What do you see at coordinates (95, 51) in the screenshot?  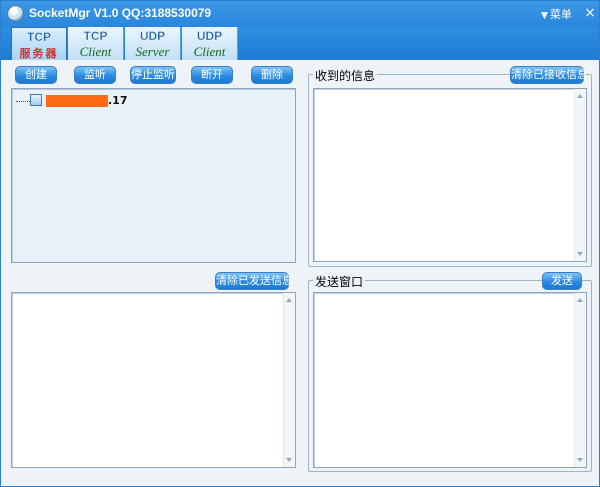 I see `tab-tcp-client-role: Client` at bounding box center [95, 51].